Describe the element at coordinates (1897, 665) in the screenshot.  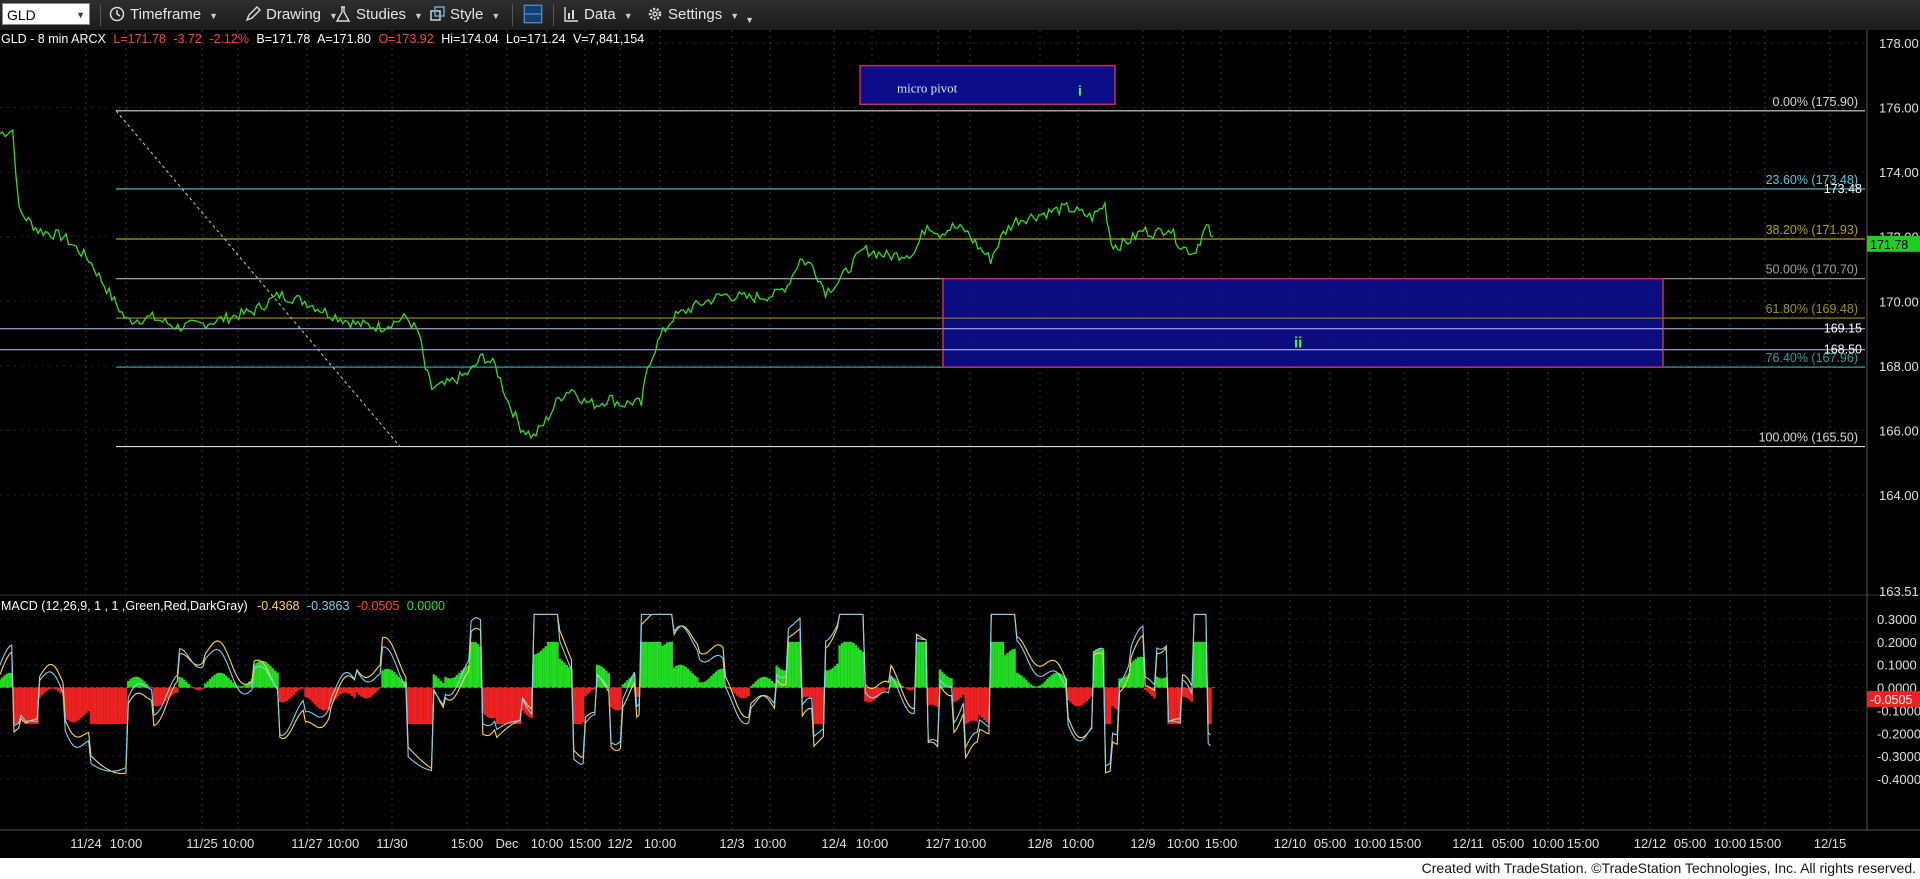
I see `macd-axis-label: 0.1000` at that location.